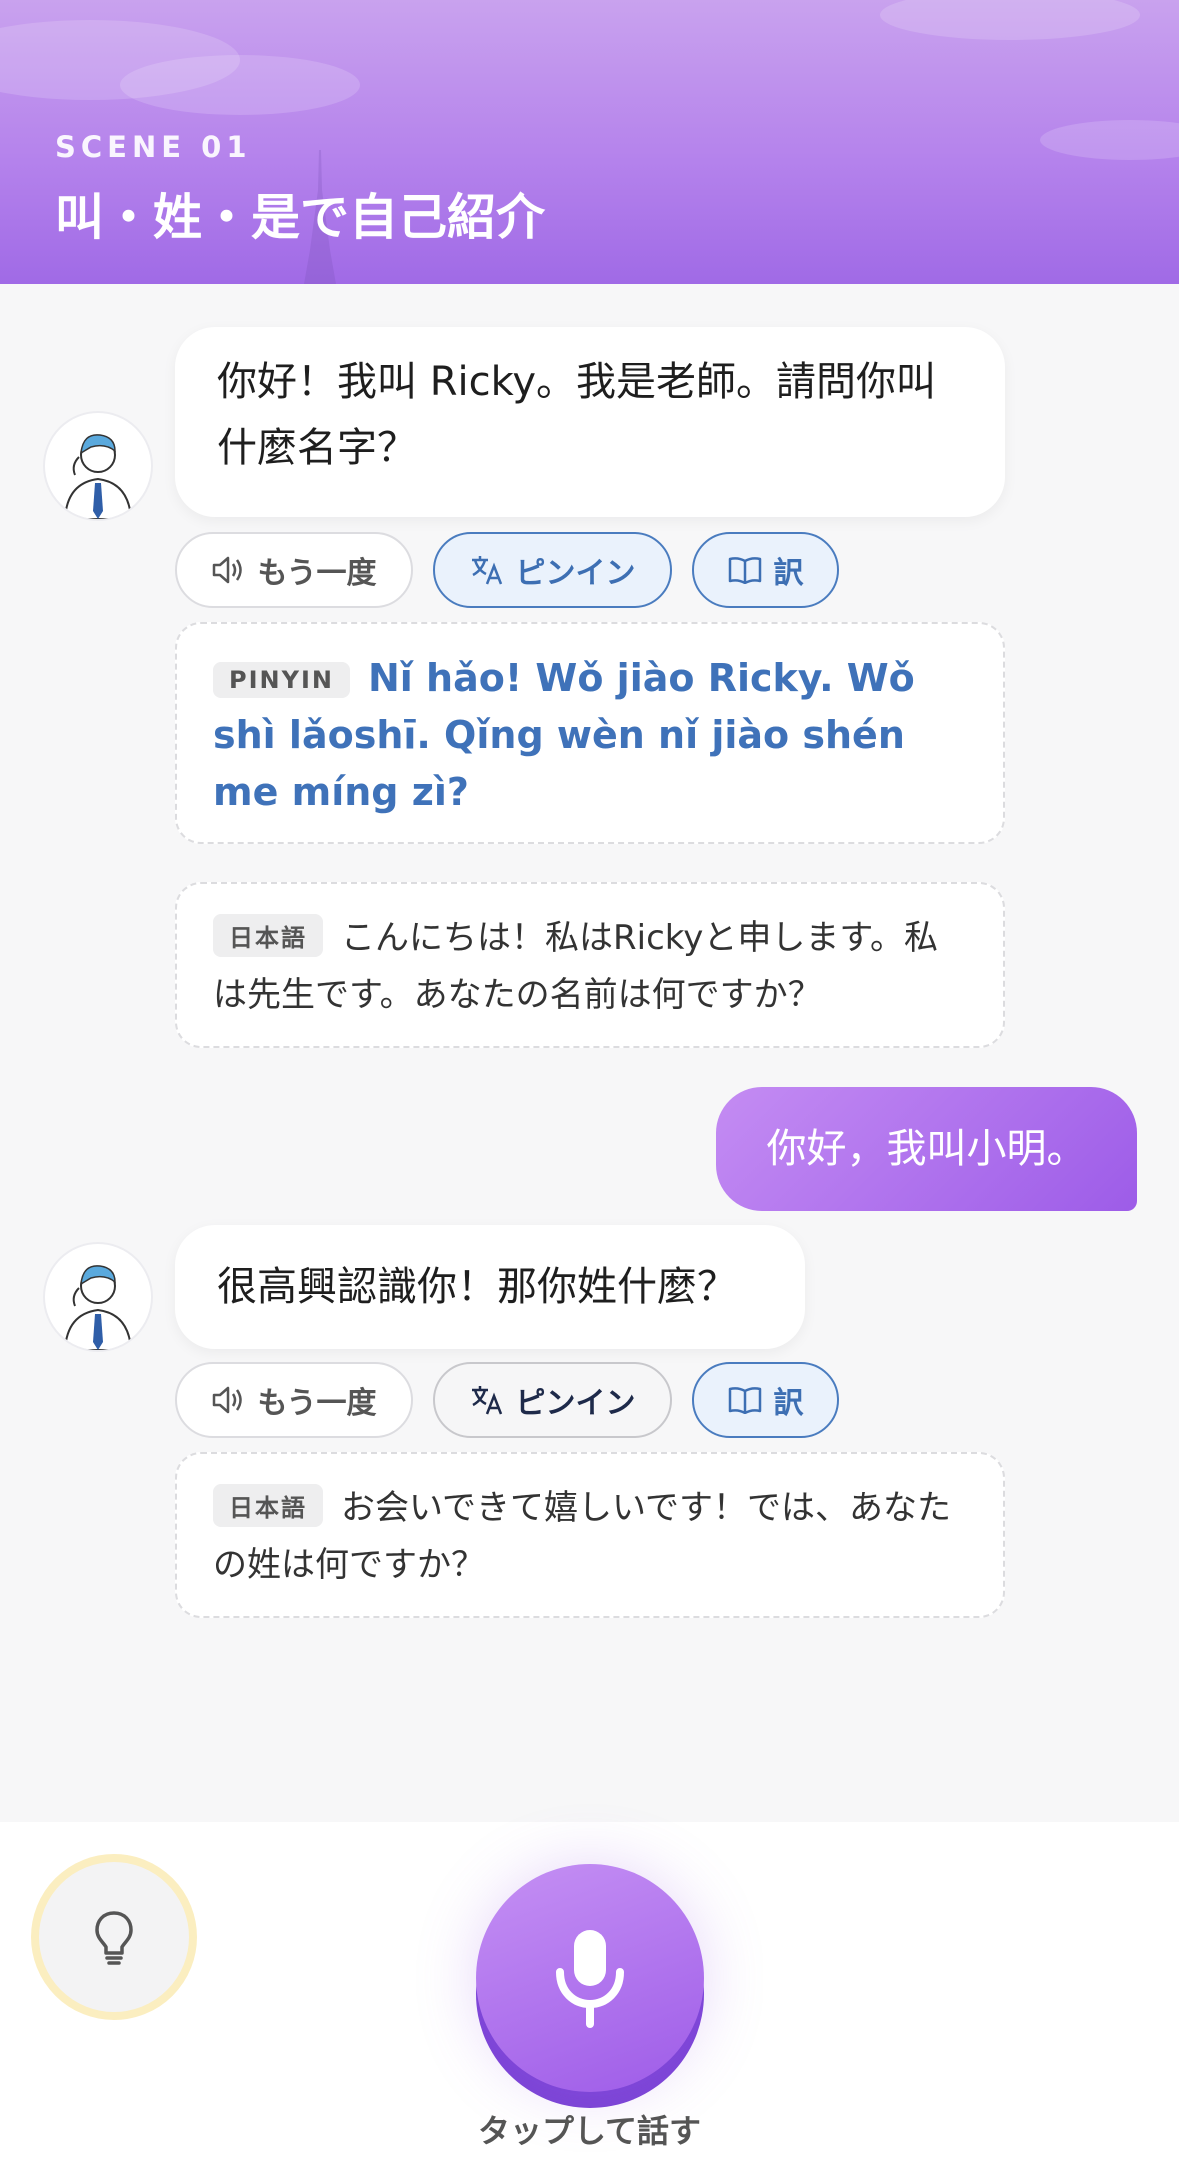 Image resolution: width=1179 pixels, height=2181 pixels. I want to click on bot-message-text: 你好！我叫 Ricky。我是老師。請問你叫什麼名字？, so click(577, 415).